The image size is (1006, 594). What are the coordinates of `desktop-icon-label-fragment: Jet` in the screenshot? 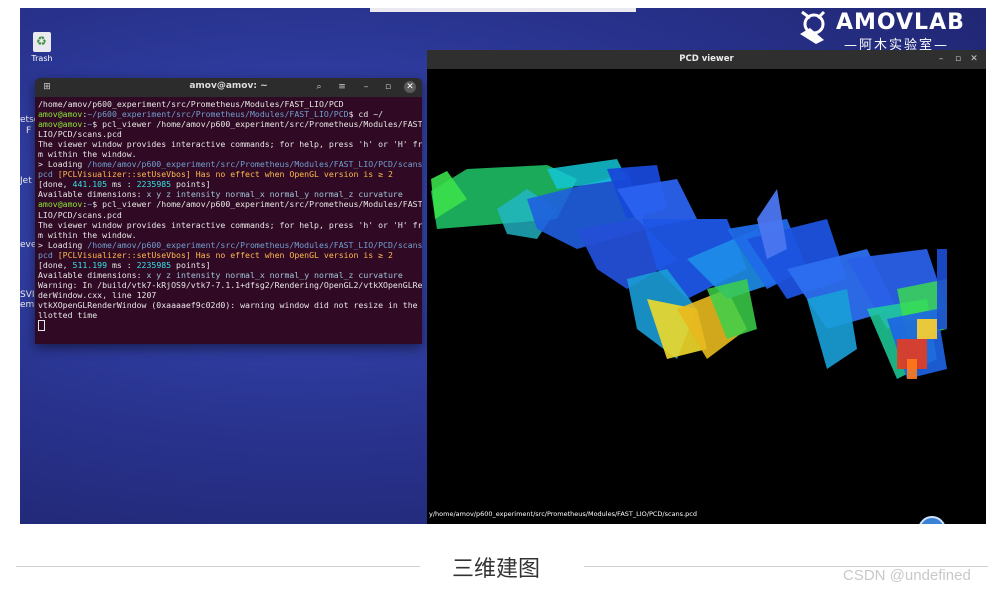 It's located at (26, 181).